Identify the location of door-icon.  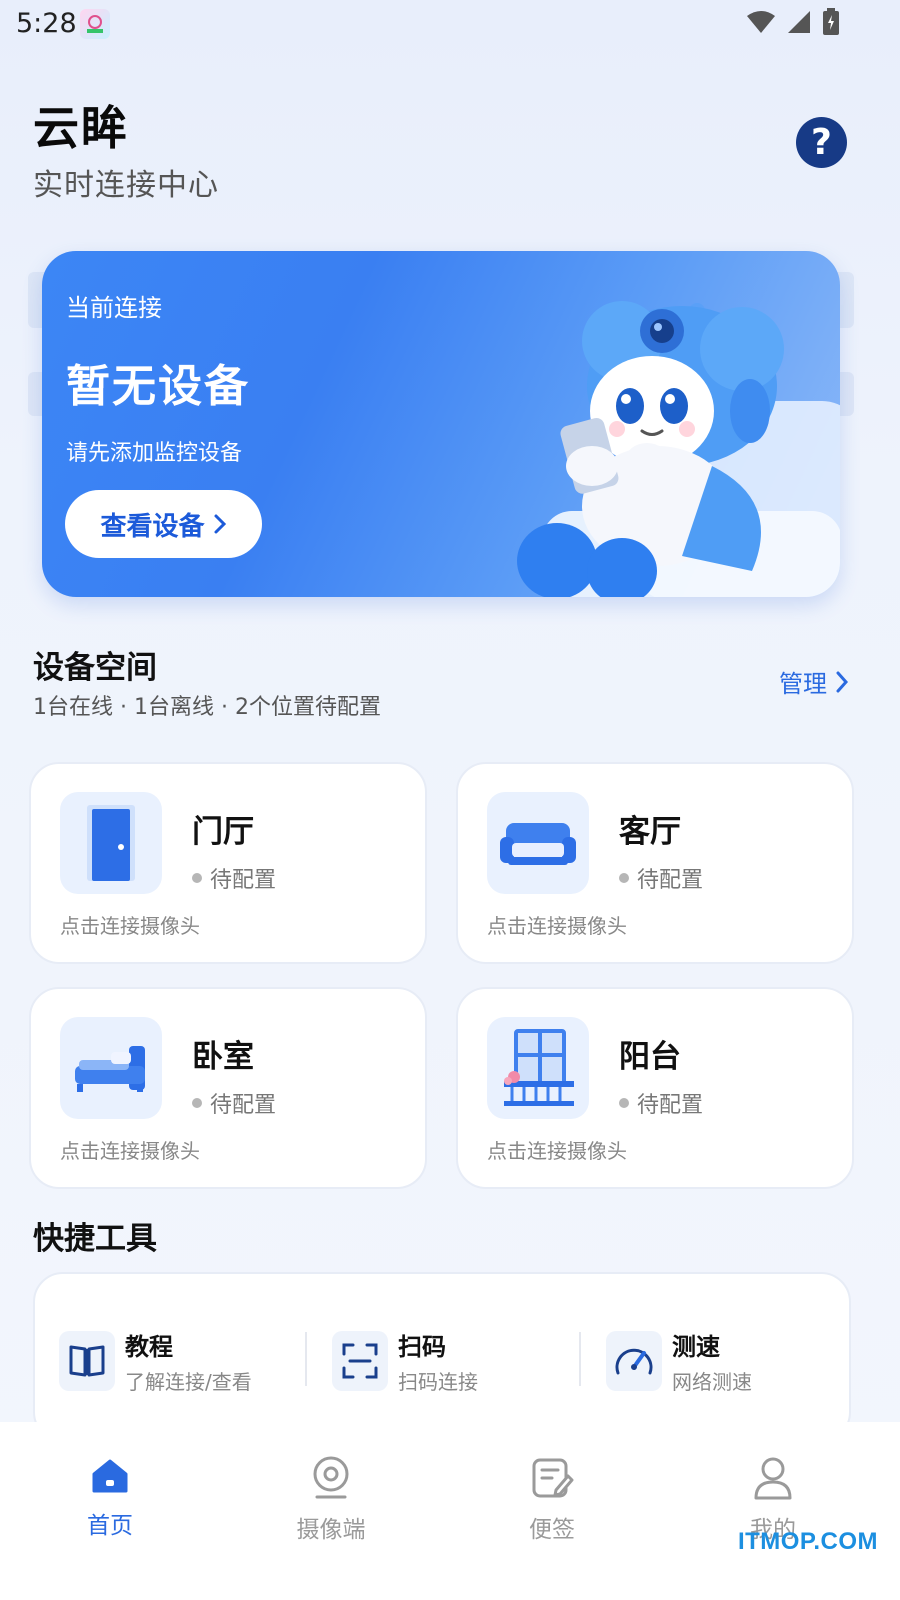
(111, 843).